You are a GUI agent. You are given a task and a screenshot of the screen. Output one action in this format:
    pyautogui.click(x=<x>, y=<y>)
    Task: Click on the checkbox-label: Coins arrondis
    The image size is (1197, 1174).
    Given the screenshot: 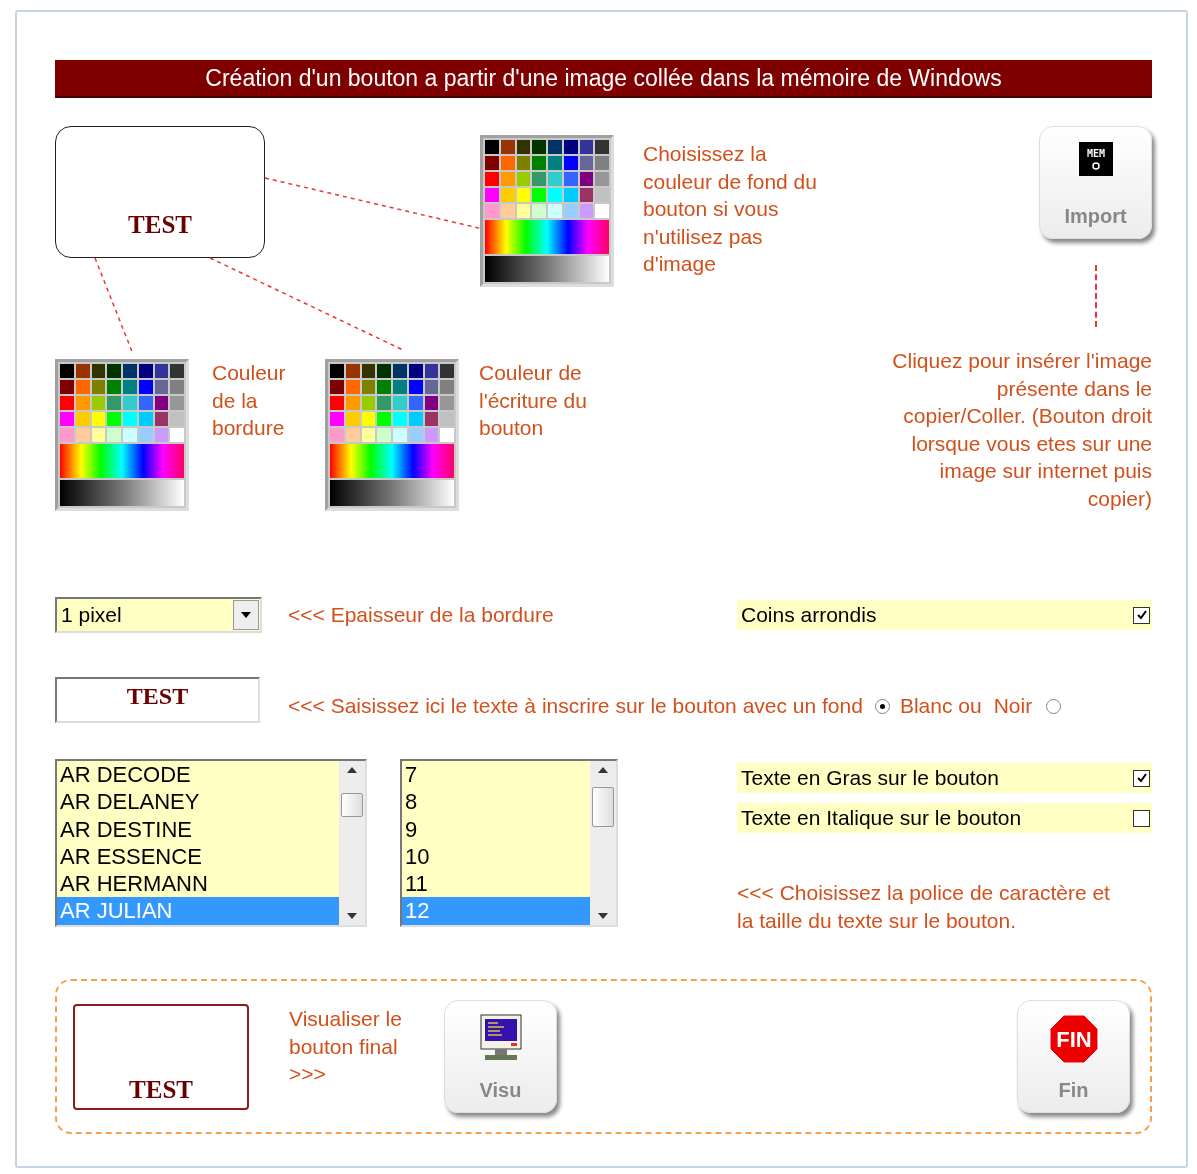 What is the action you would take?
    pyautogui.click(x=809, y=615)
    